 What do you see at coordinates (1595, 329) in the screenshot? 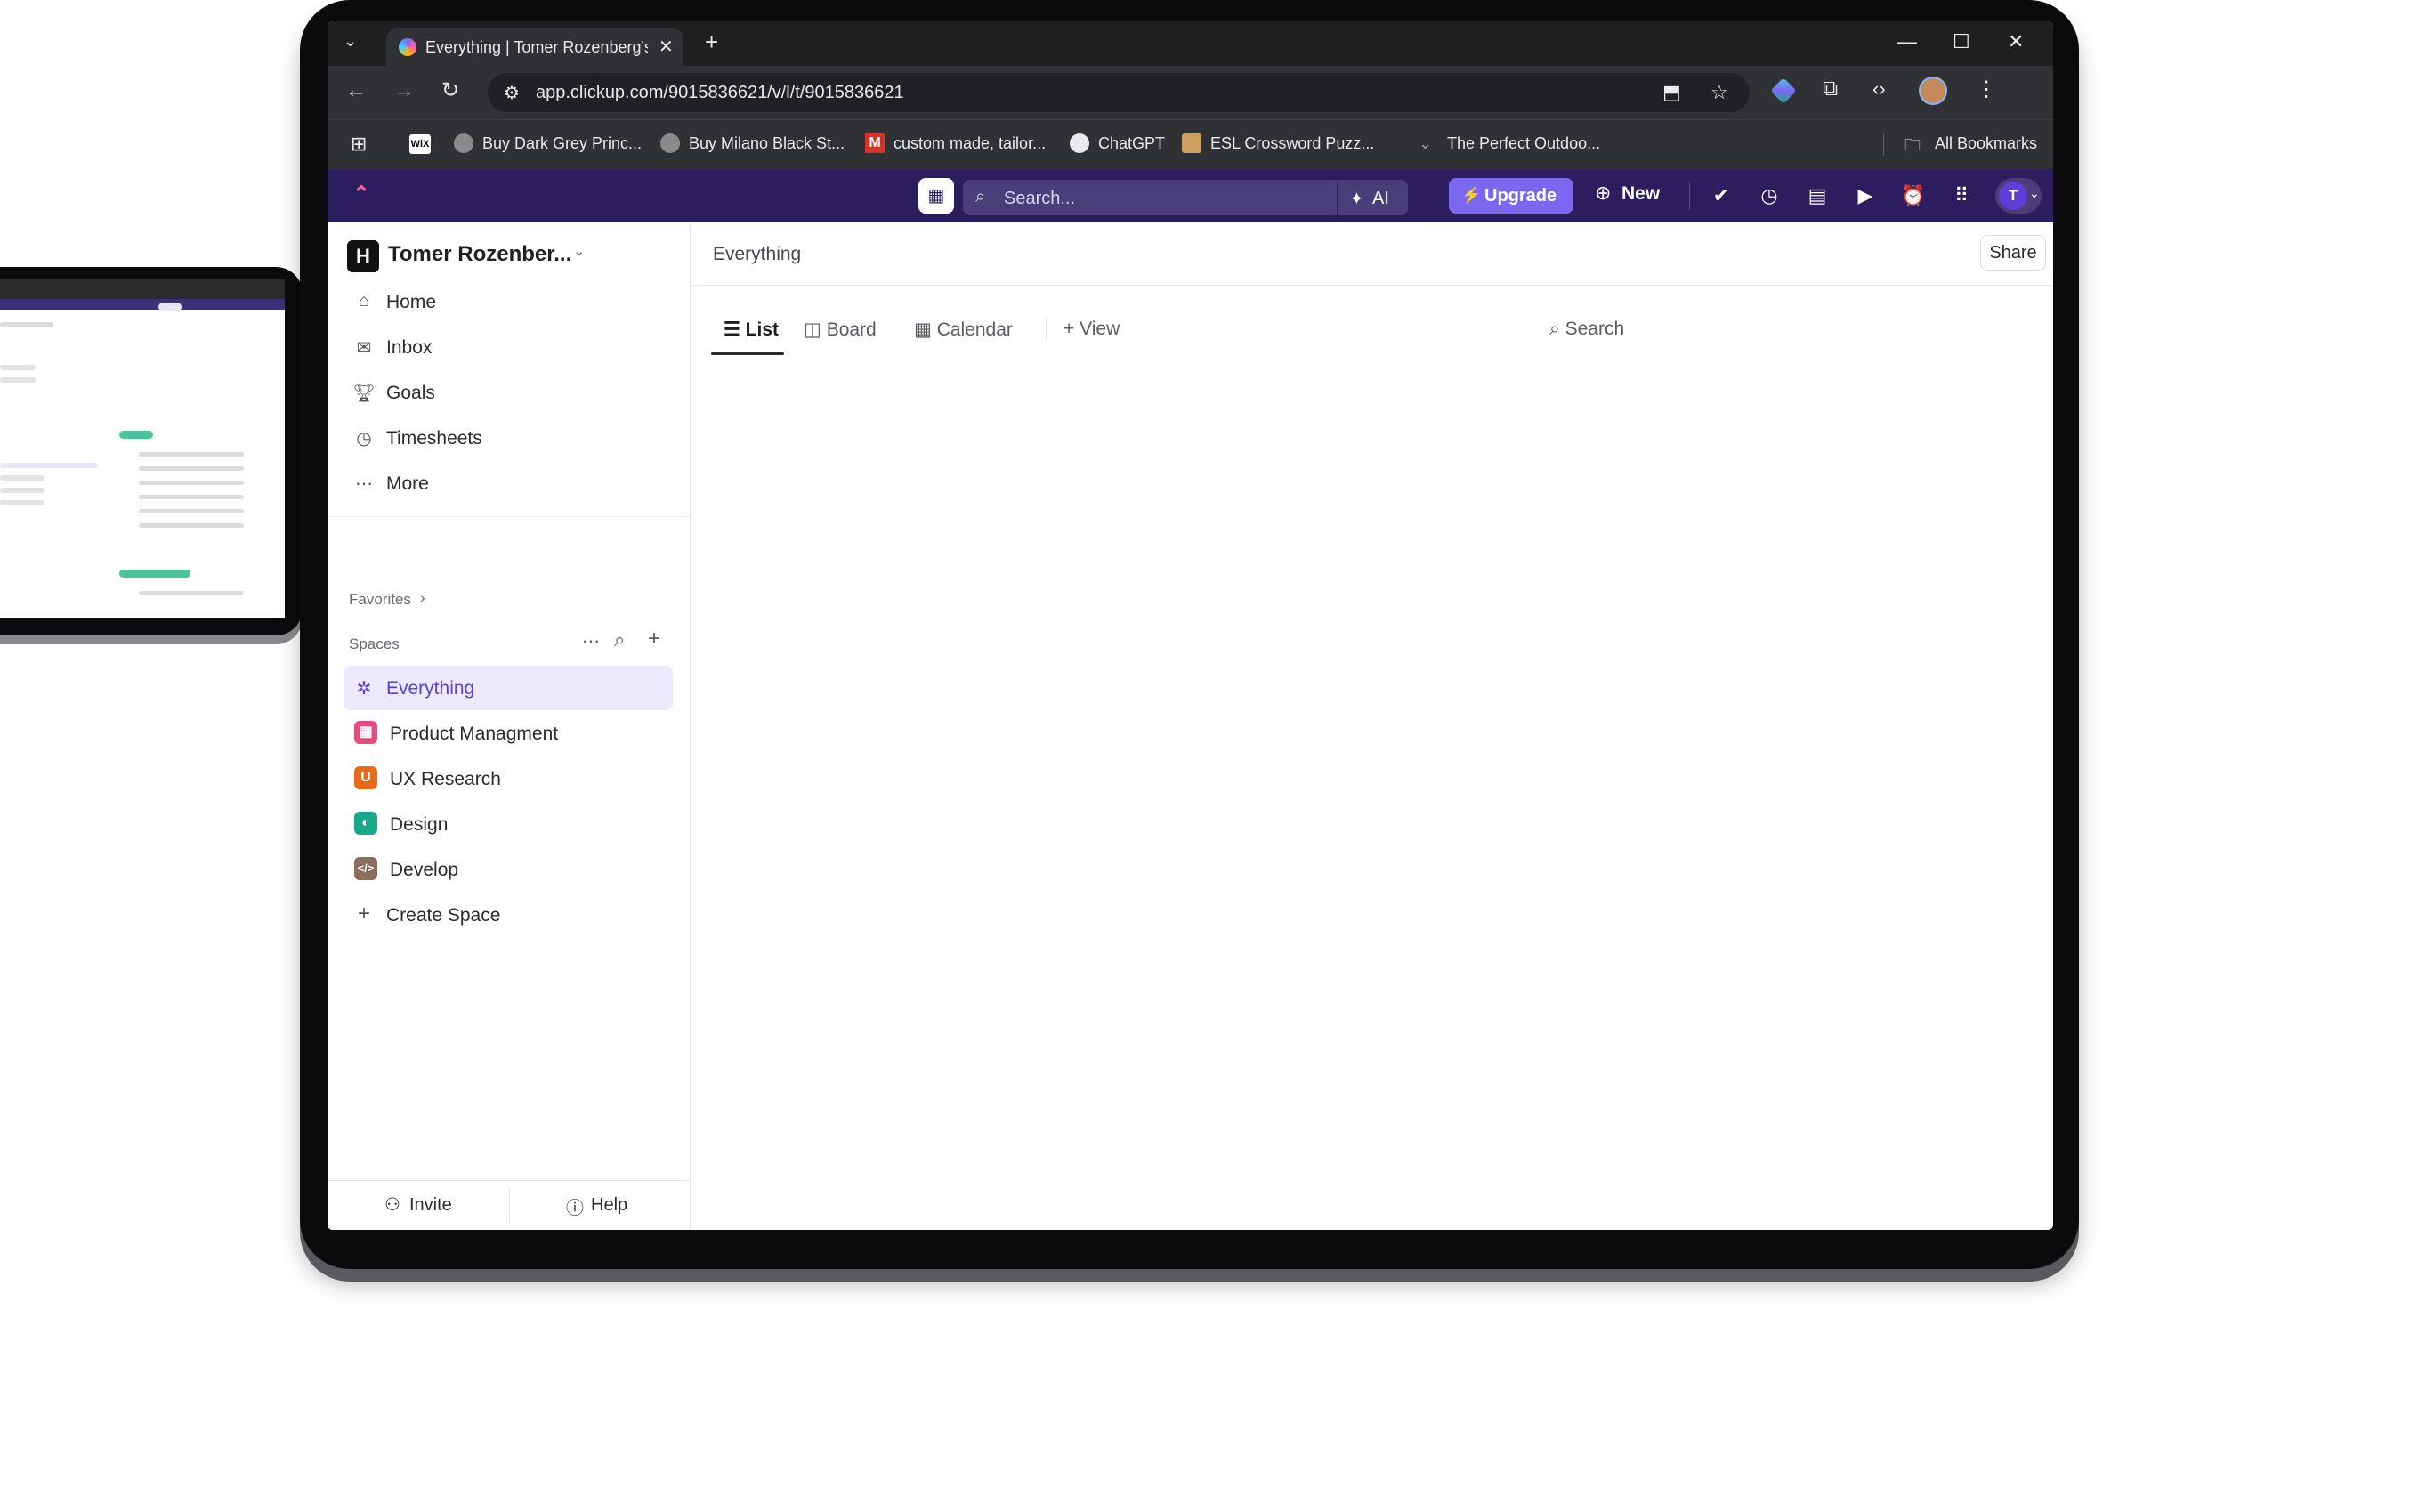
I see `search-tool-label: Search` at bounding box center [1595, 329].